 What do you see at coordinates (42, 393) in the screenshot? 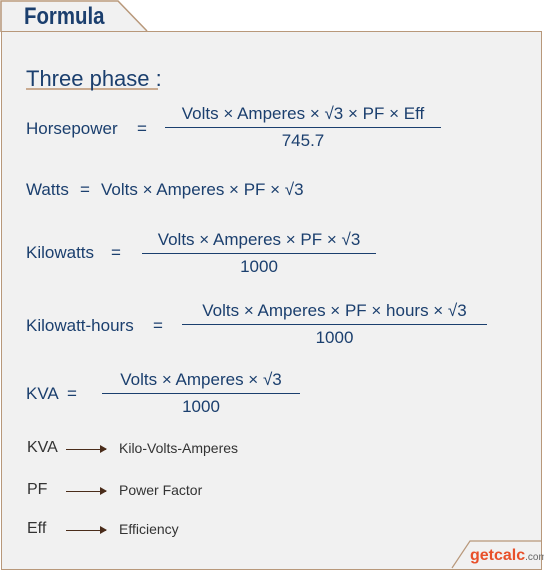
I see `kva-label: KVA` at bounding box center [42, 393].